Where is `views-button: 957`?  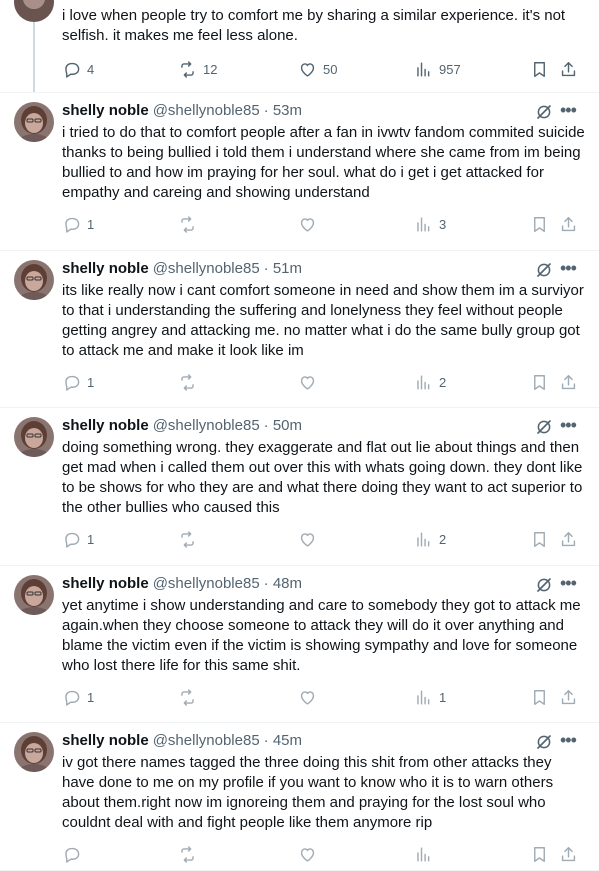
views-button: 957 is located at coordinates (437, 69).